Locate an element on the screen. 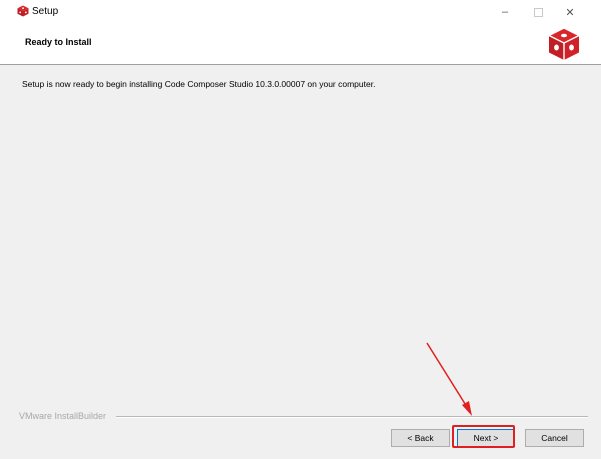 This screenshot has height=459, width=601. wizard-header: Ready to Install is located at coordinates (300, 44).